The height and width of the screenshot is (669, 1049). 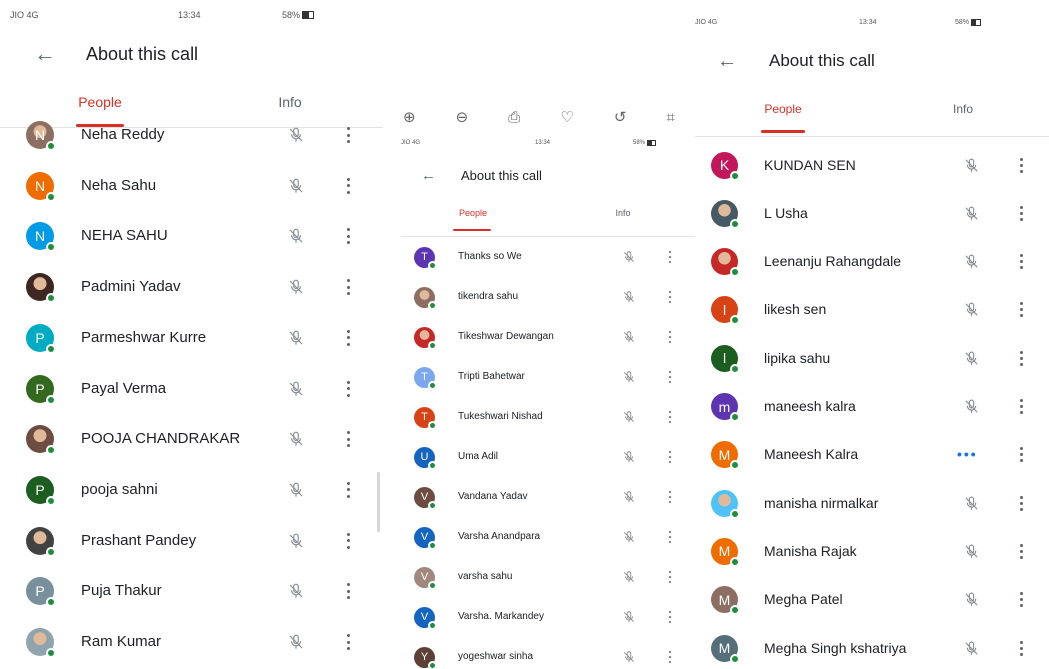 What do you see at coordinates (872, 599) in the screenshot?
I see `participant-row: M Megha Patel` at bounding box center [872, 599].